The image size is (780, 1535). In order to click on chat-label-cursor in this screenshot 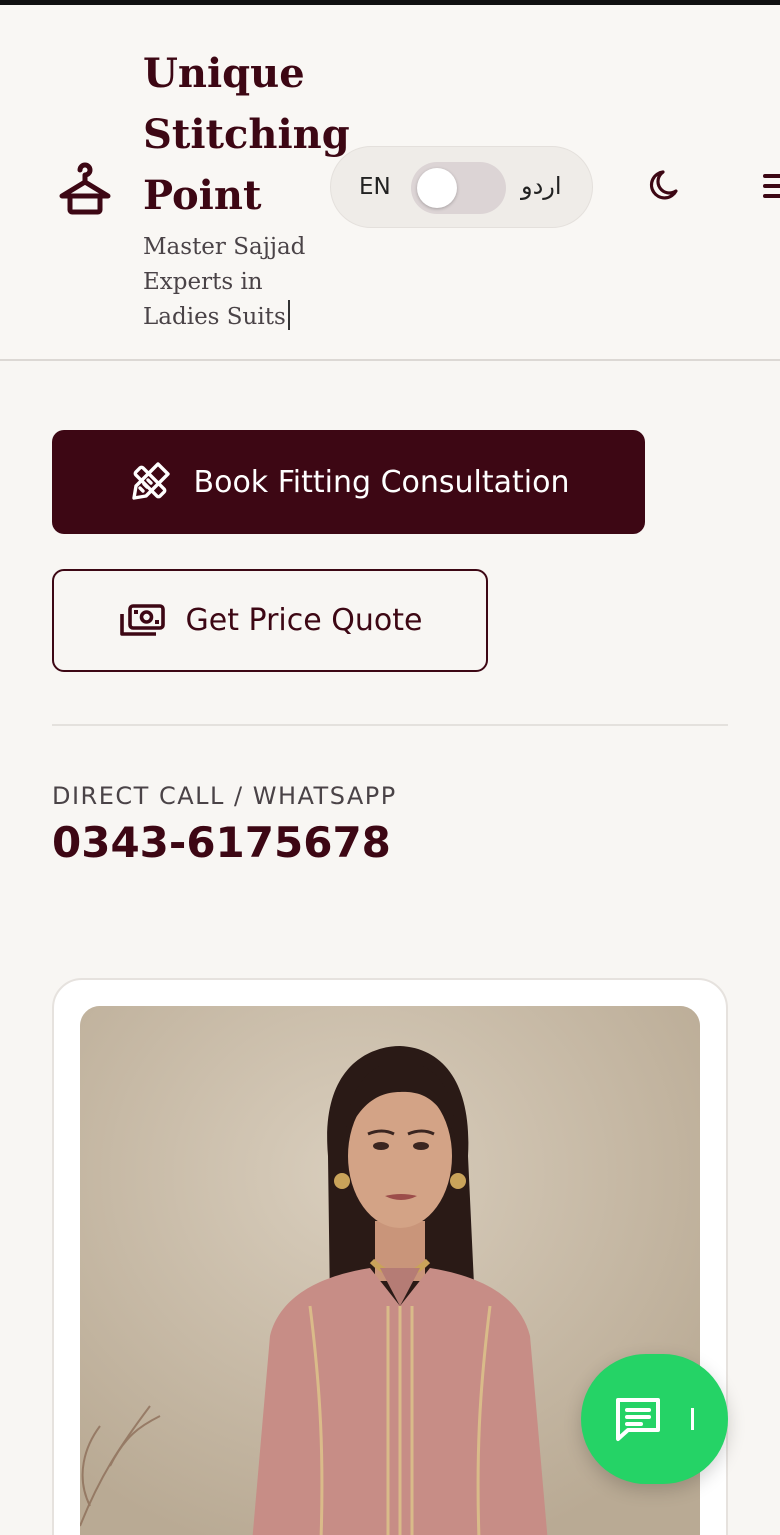, I will do `click(692, 1419)`.